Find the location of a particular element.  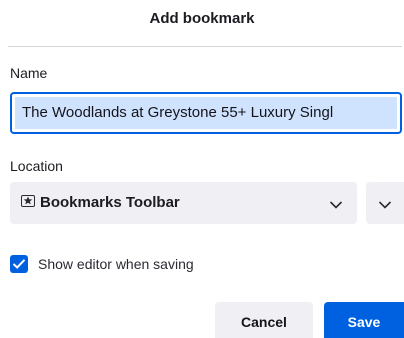

dialog-title: Add bookmark is located at coordinates (202, 18).